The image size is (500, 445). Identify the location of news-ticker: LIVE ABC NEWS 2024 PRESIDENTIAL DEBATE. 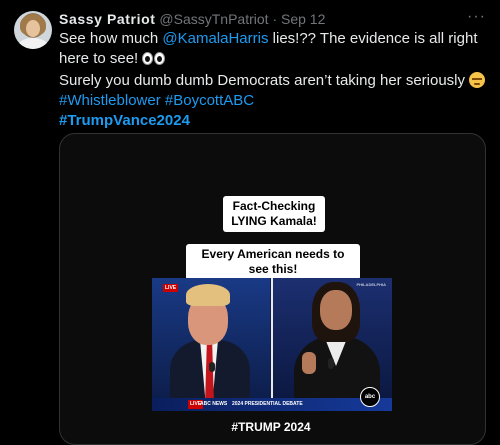
(272, 404).